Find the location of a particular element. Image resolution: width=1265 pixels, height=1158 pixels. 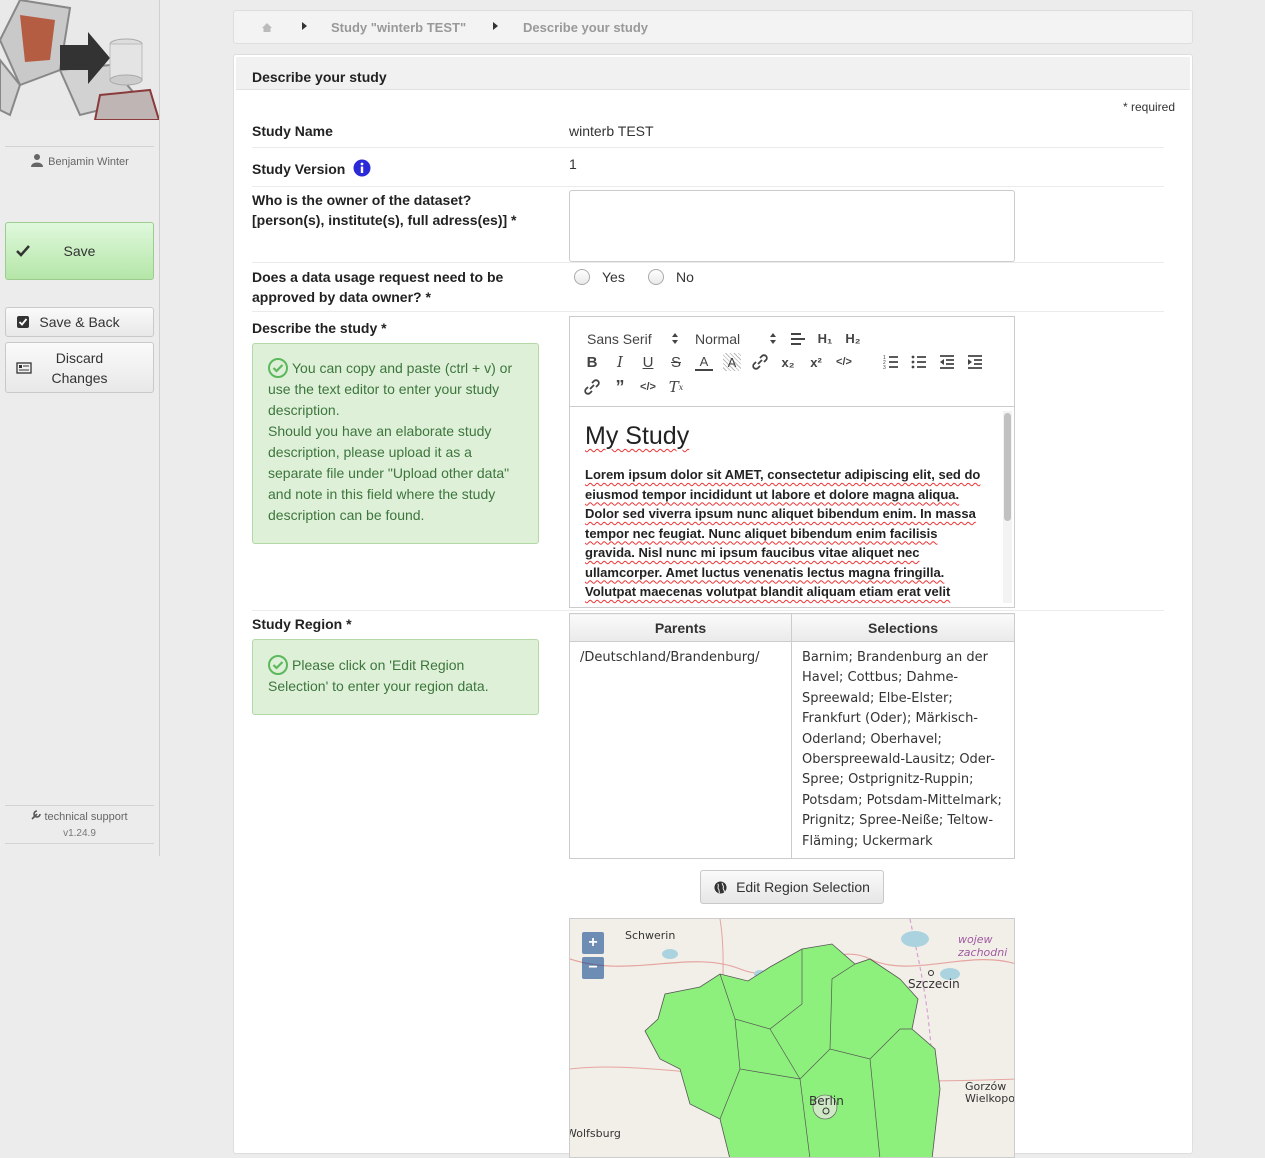

user-name: Benjamin Winter is located at coordinates (88, 162).